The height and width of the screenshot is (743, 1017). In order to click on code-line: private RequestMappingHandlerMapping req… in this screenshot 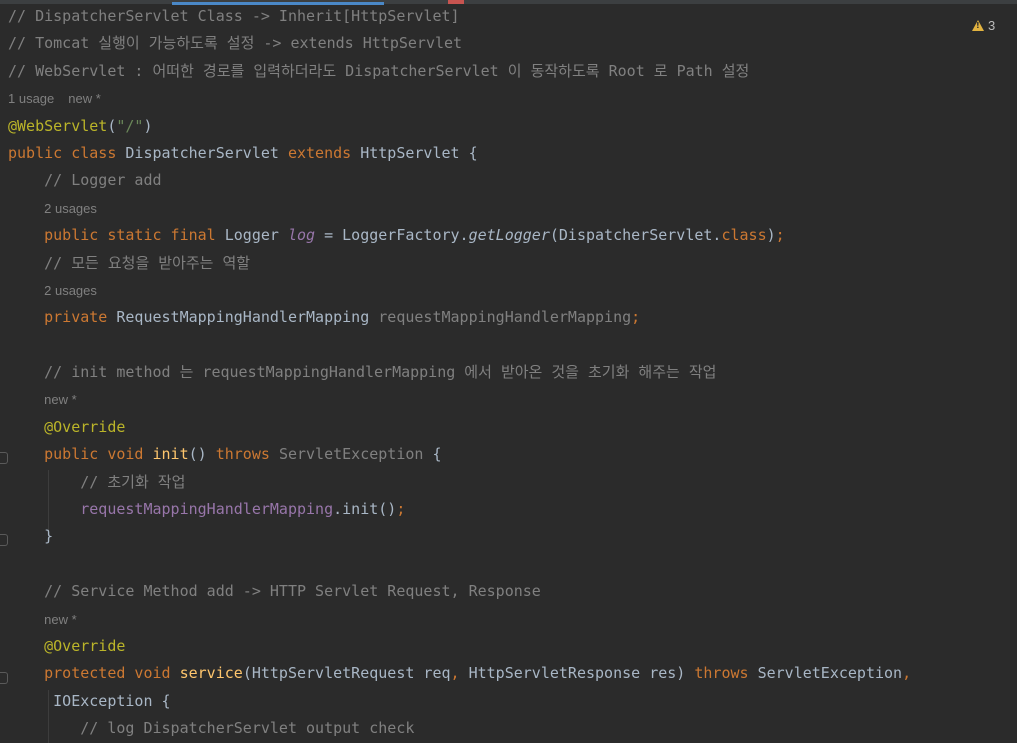, I will do `click(512, 317)`.